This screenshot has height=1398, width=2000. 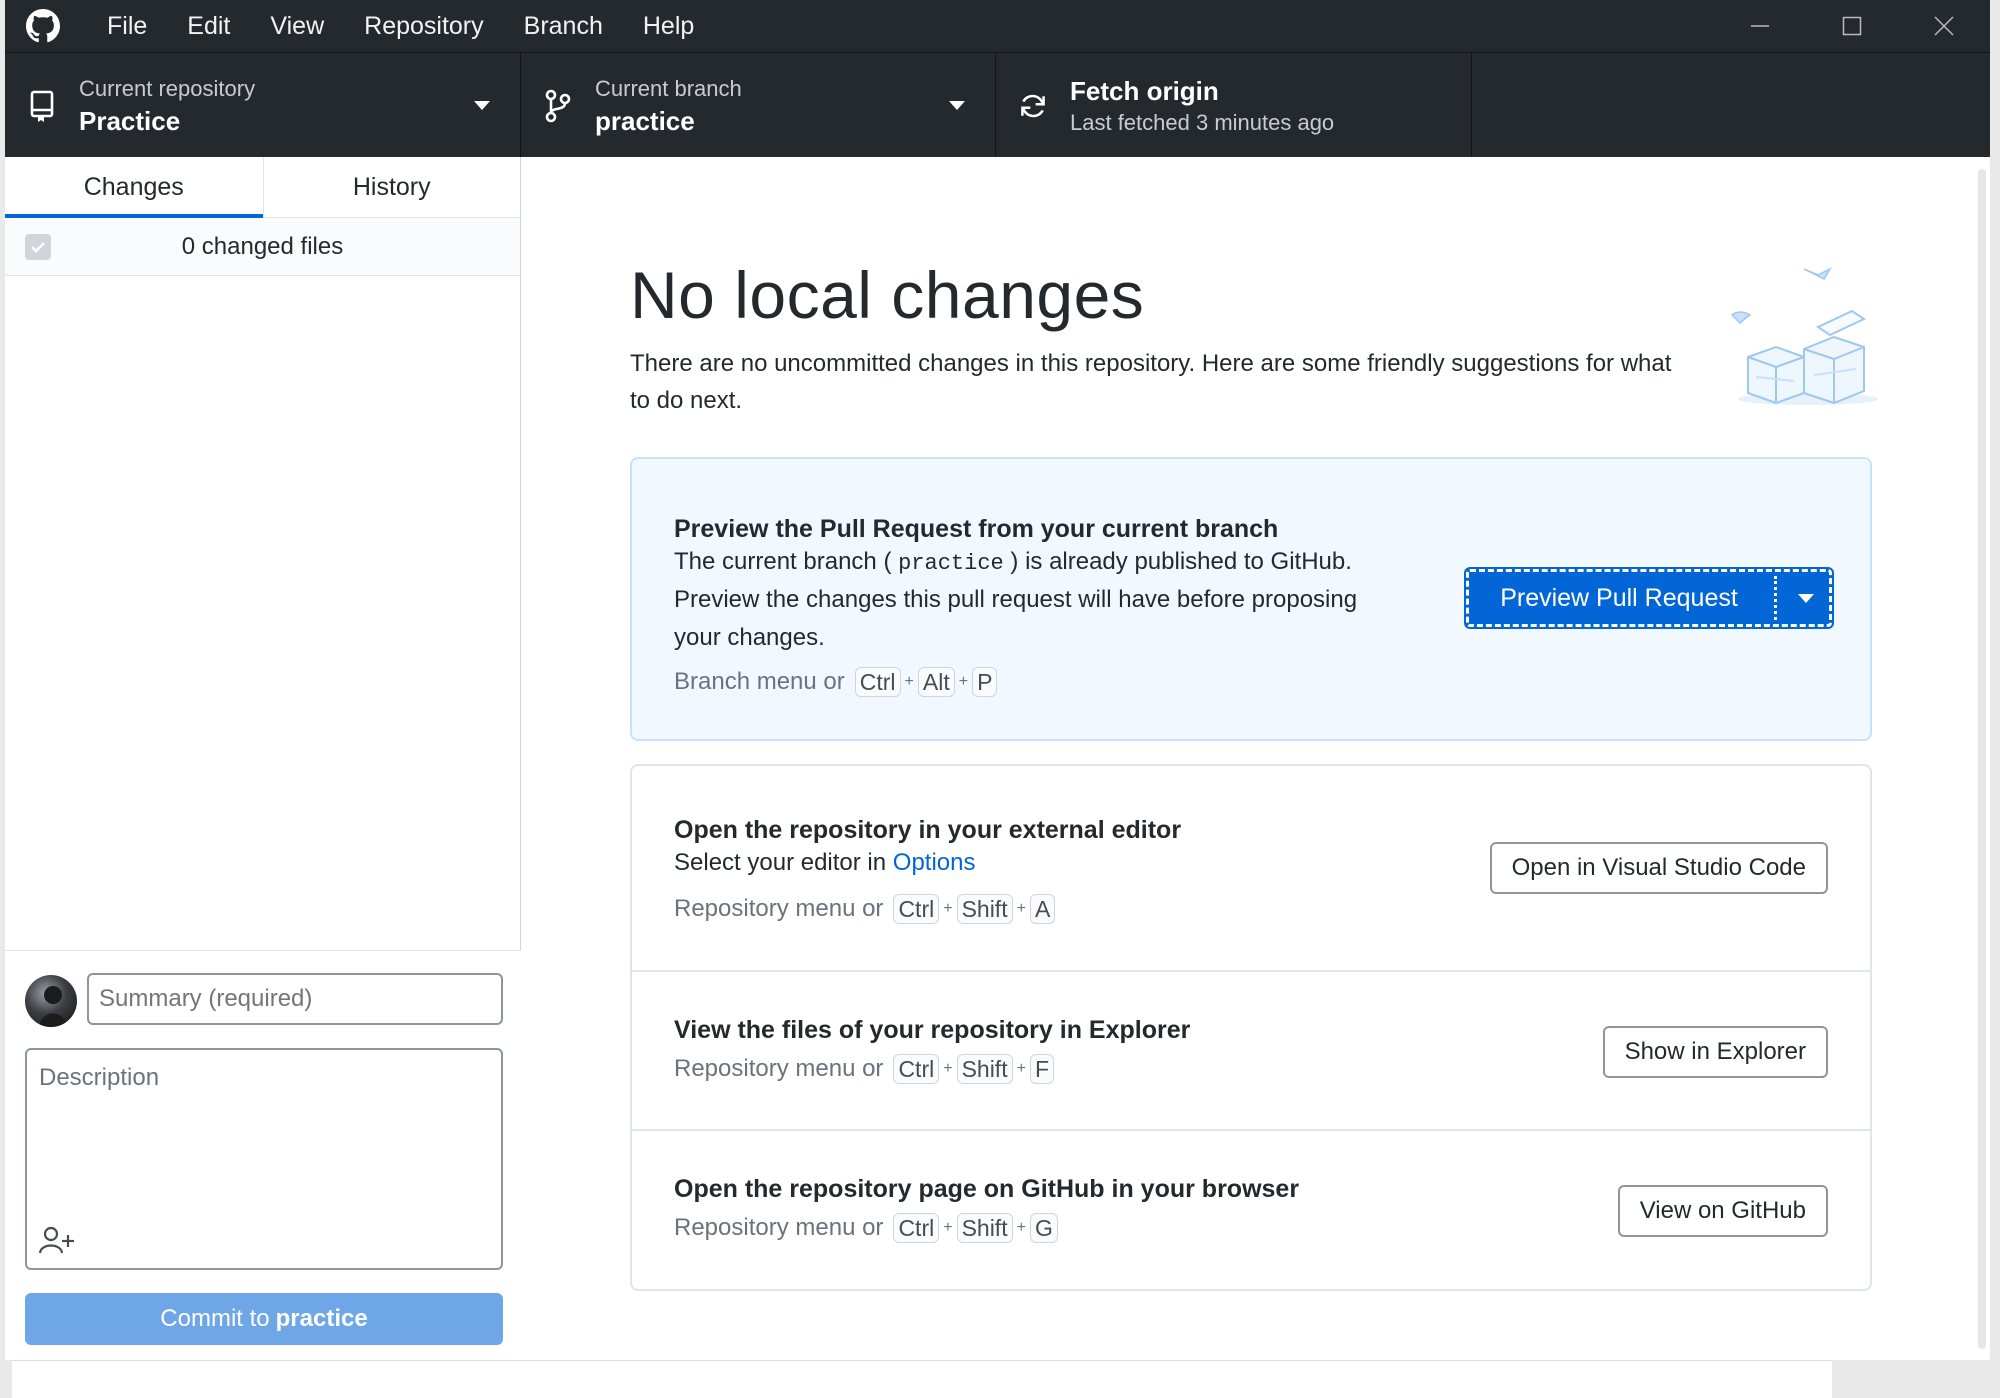 What do you see at coordinates (134, 187) in the screenshot?
I see `tab-changes: Changes` at bounding box center [134, 187].